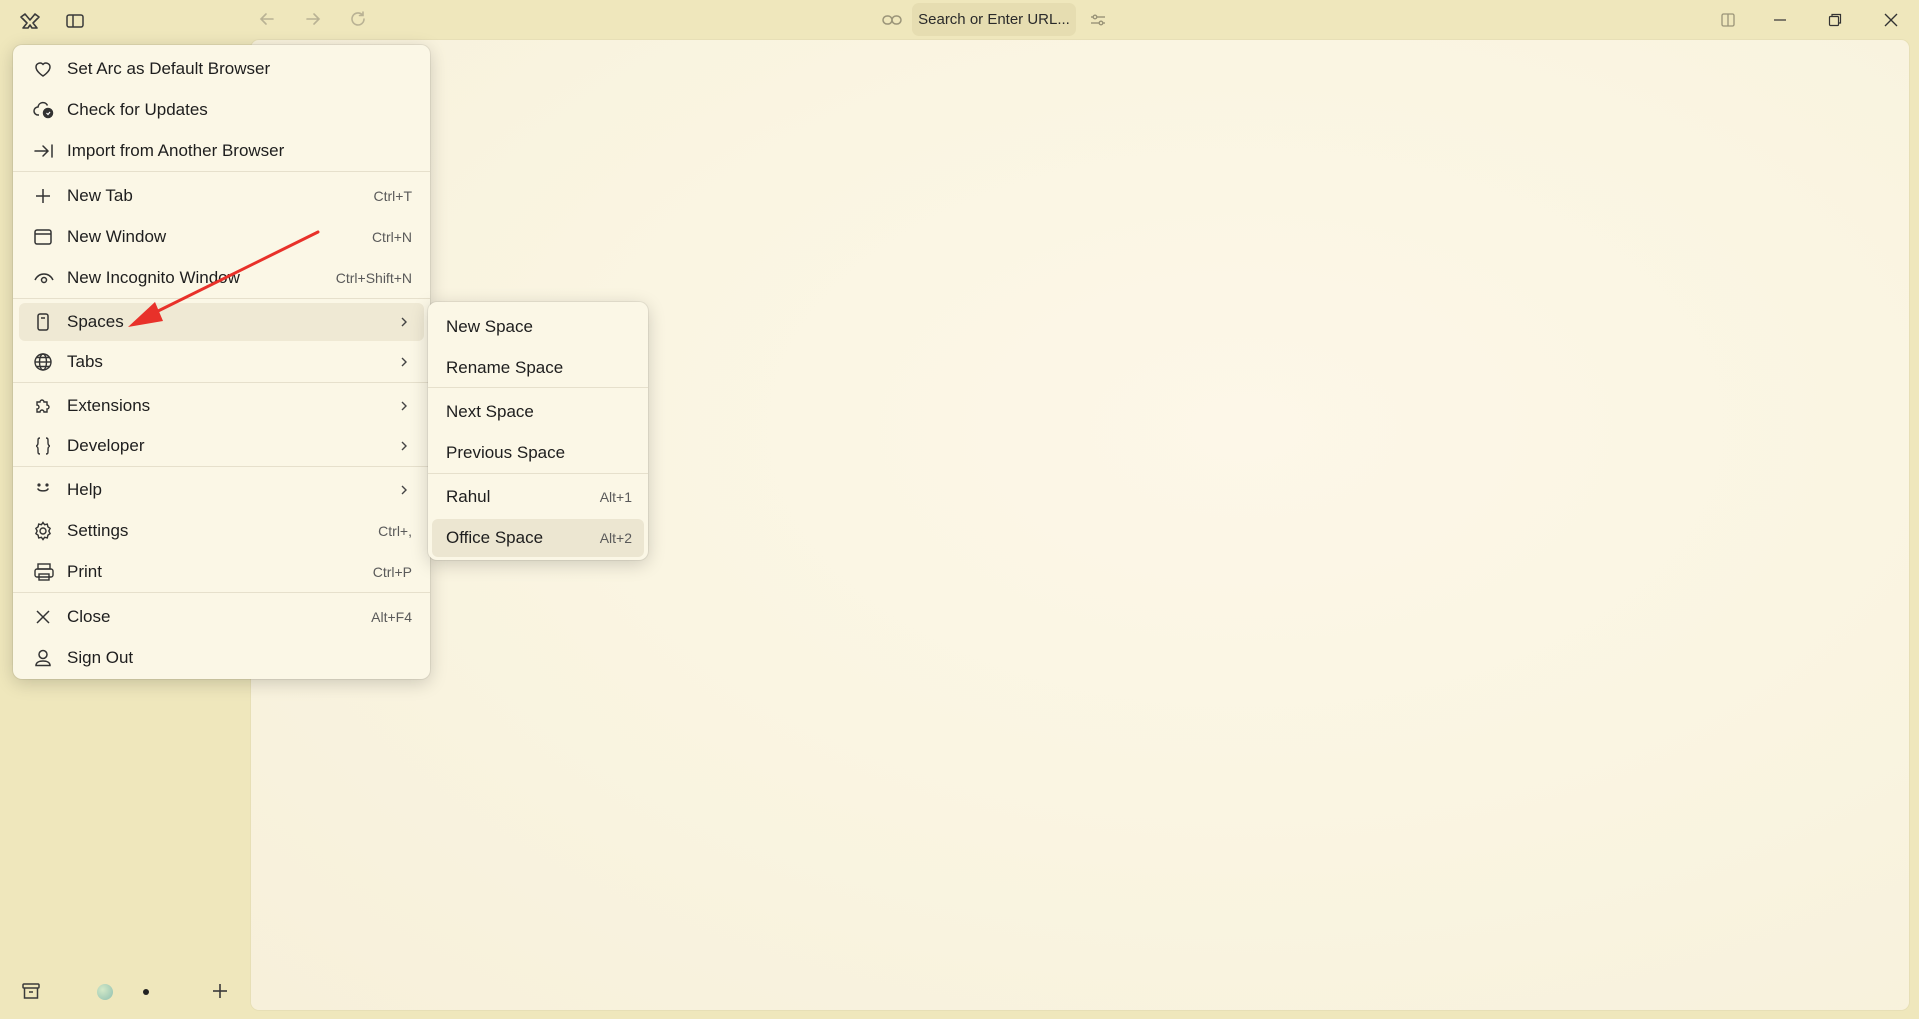 This screenshot has height=1019, width=1919. What do you see at coordinates (105, 992) in the screenshot?
I see `space-dot-rahul-icon` at bounding box center [105, 992].